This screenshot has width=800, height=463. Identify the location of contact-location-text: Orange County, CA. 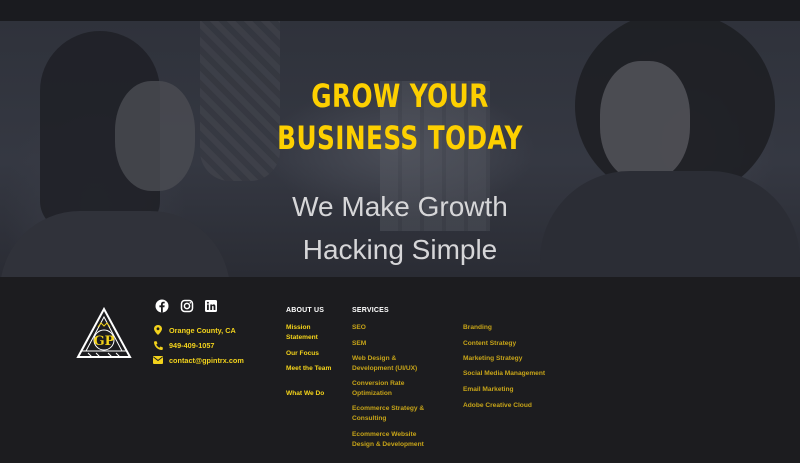
(202, 330).